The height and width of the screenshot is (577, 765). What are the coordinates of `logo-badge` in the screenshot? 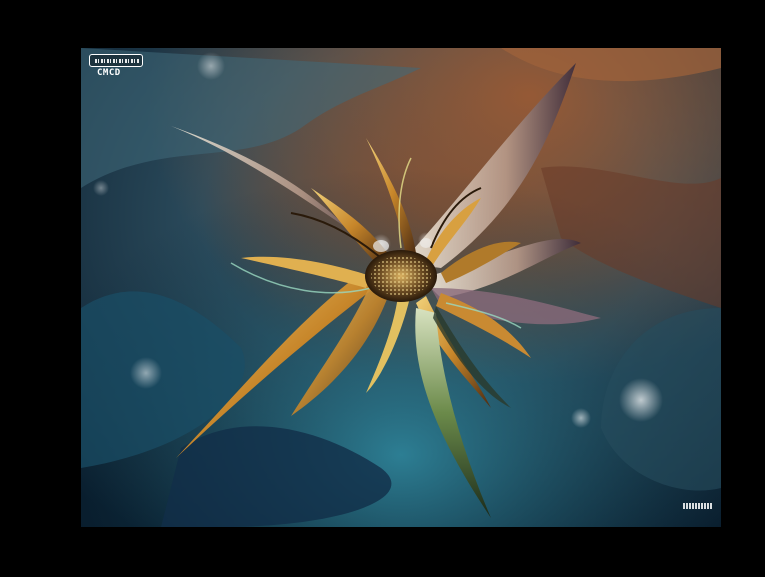 It's located at (116, 60).